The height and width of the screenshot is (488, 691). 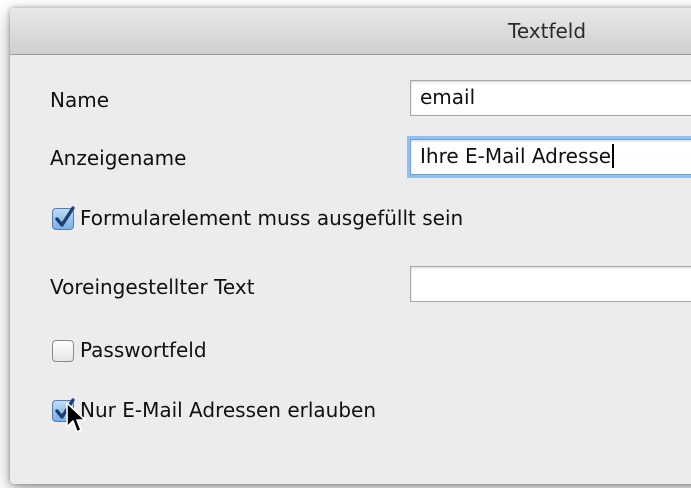 What do you see at coordinates (152, 287) in the screenshot?
I see `default-text-label: Voreingestellter Text` at bounding box center [152, 287].